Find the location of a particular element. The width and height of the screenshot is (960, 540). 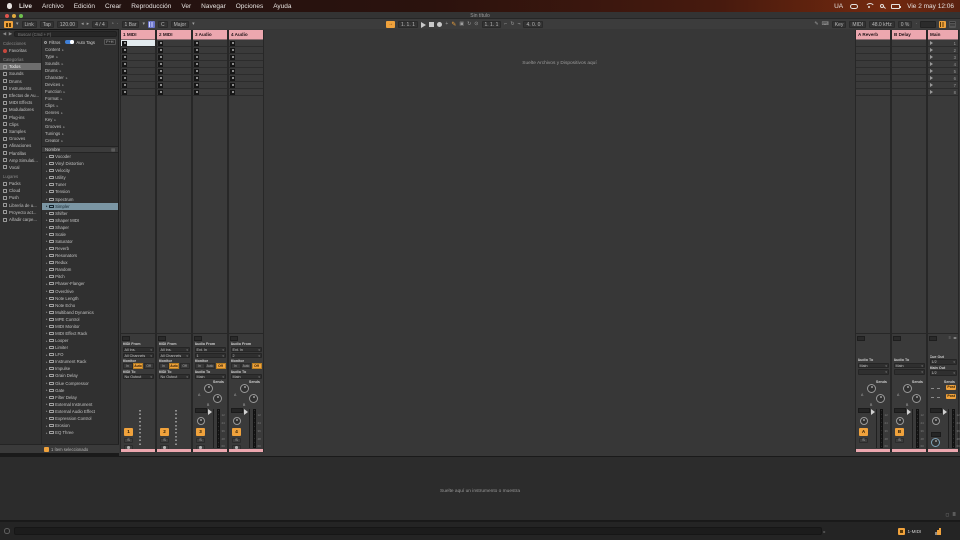

sidebar-item-instruments: Instruments is located at coordinates (20, 88).